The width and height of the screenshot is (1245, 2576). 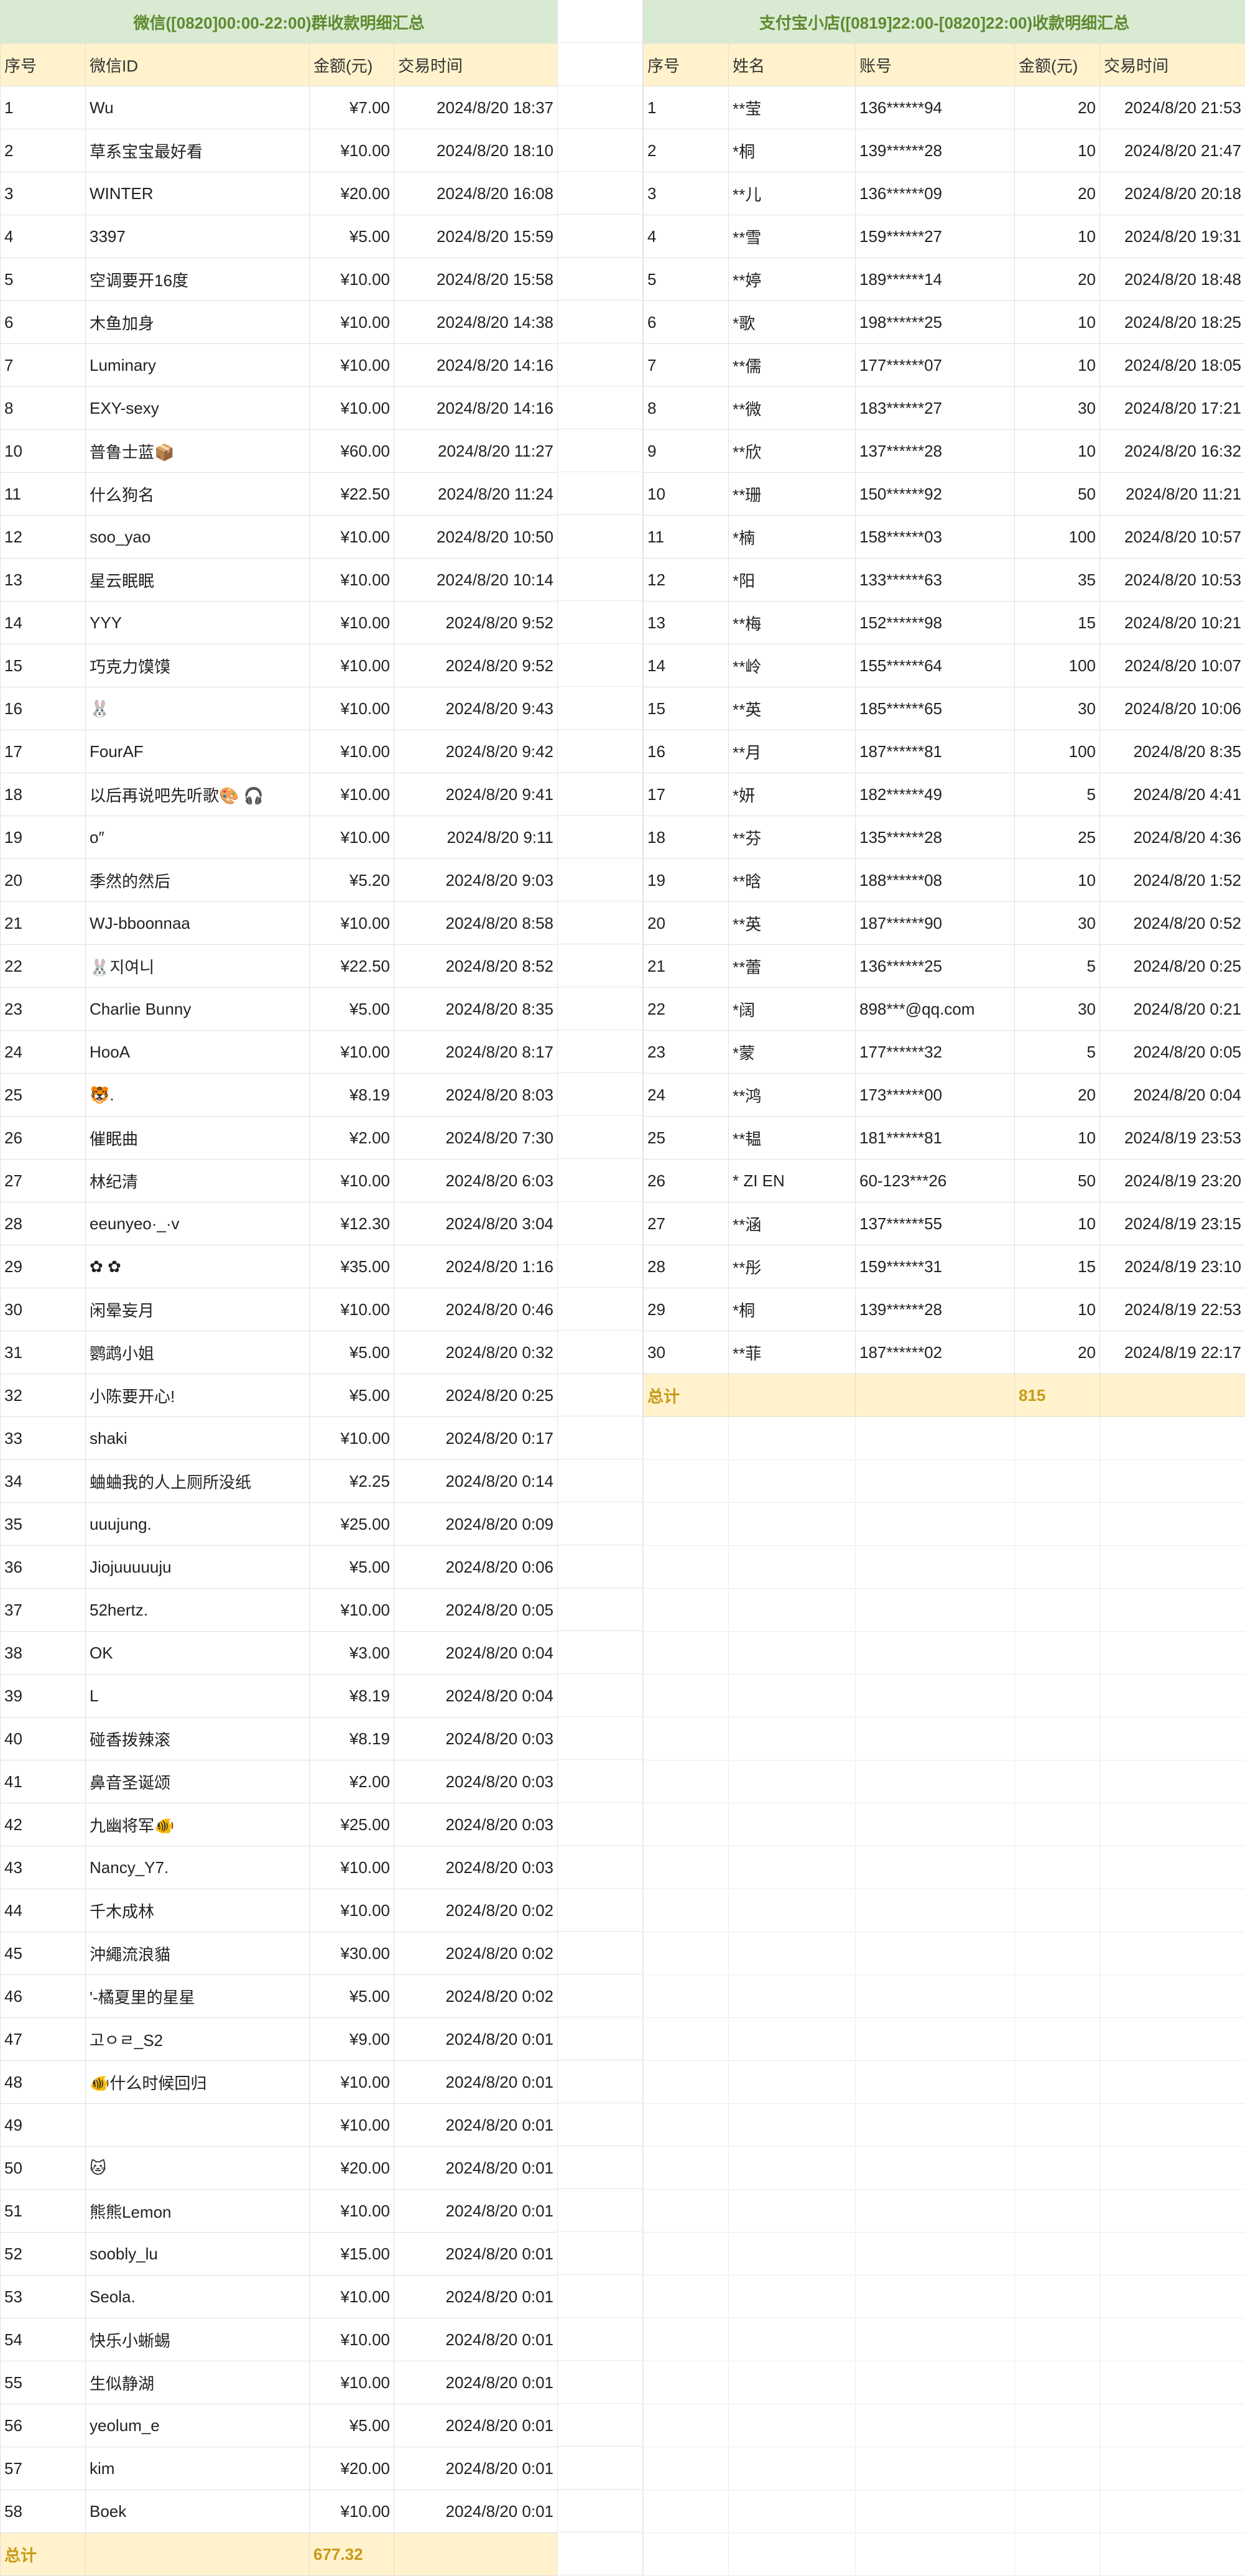 What do you see at coordinates (1057, 1009) in the screenshot?
I see `amount: 30` at bounding box center [1057, 1009].